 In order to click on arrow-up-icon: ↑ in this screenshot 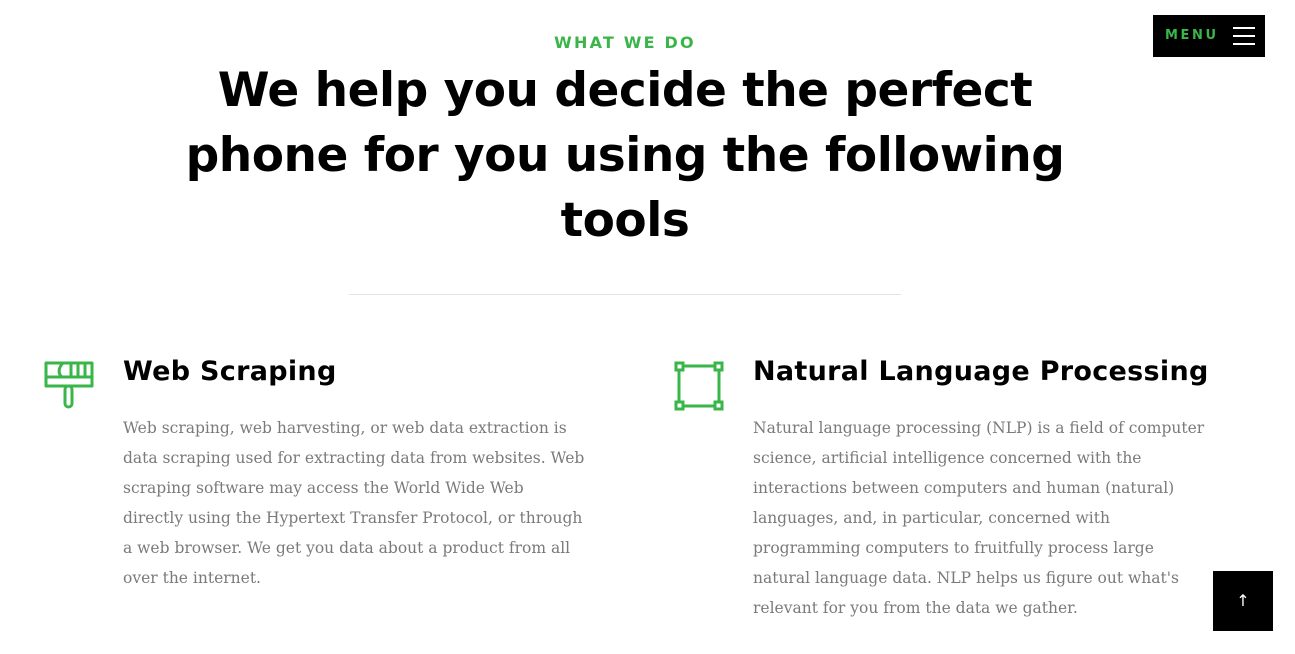, I will do `click(1243, 600)`.